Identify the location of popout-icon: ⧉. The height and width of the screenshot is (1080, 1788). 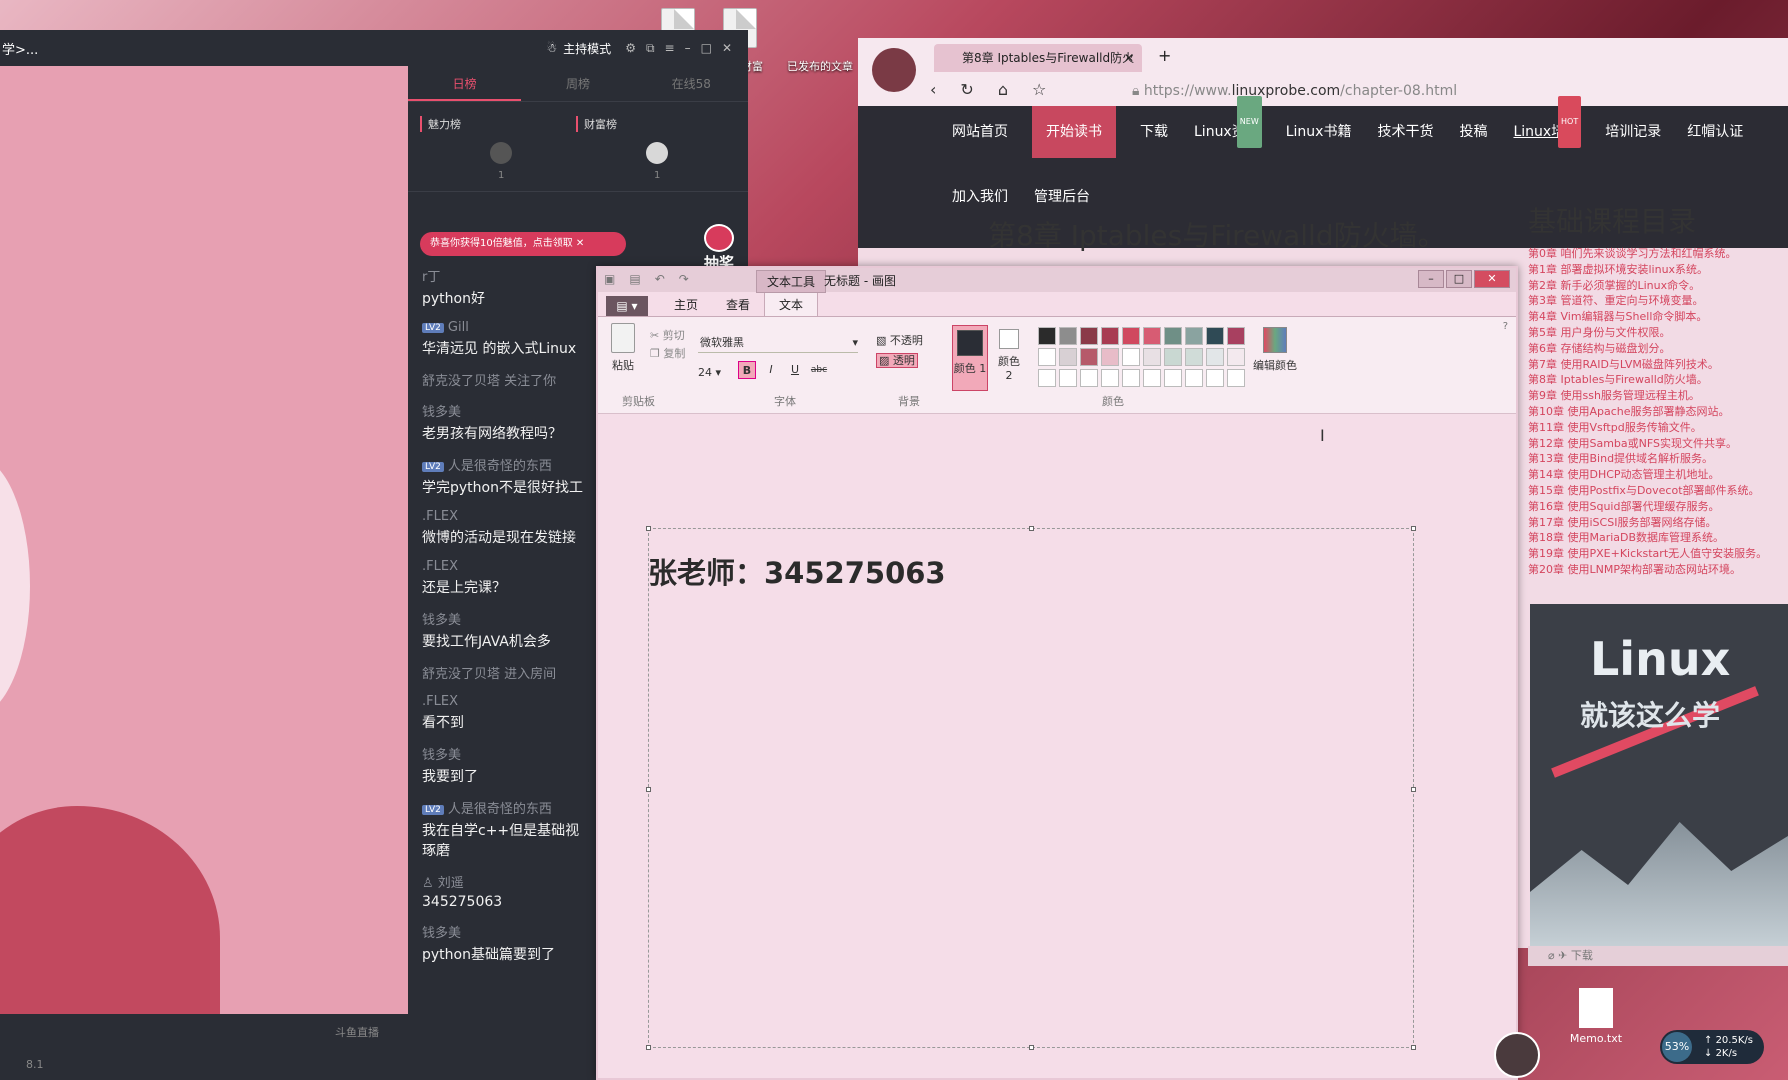
(650, 48).